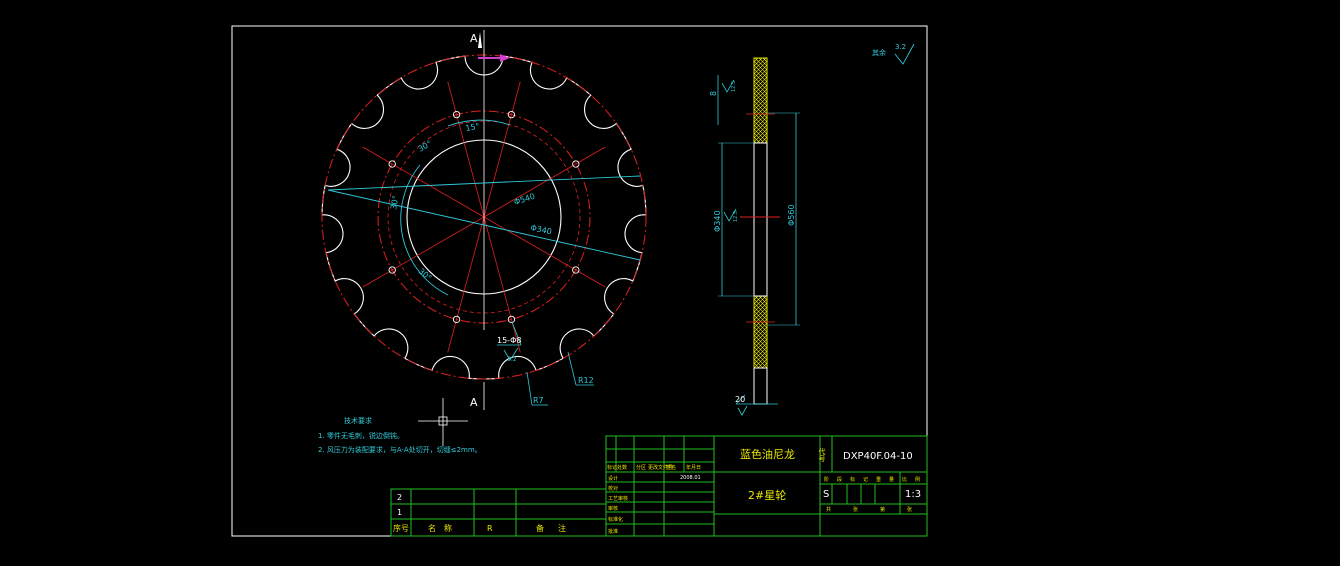 The height and width of the screenshot is (566, 1340). I want to click on dim-side-inner: Φ340, so click(717, 221).